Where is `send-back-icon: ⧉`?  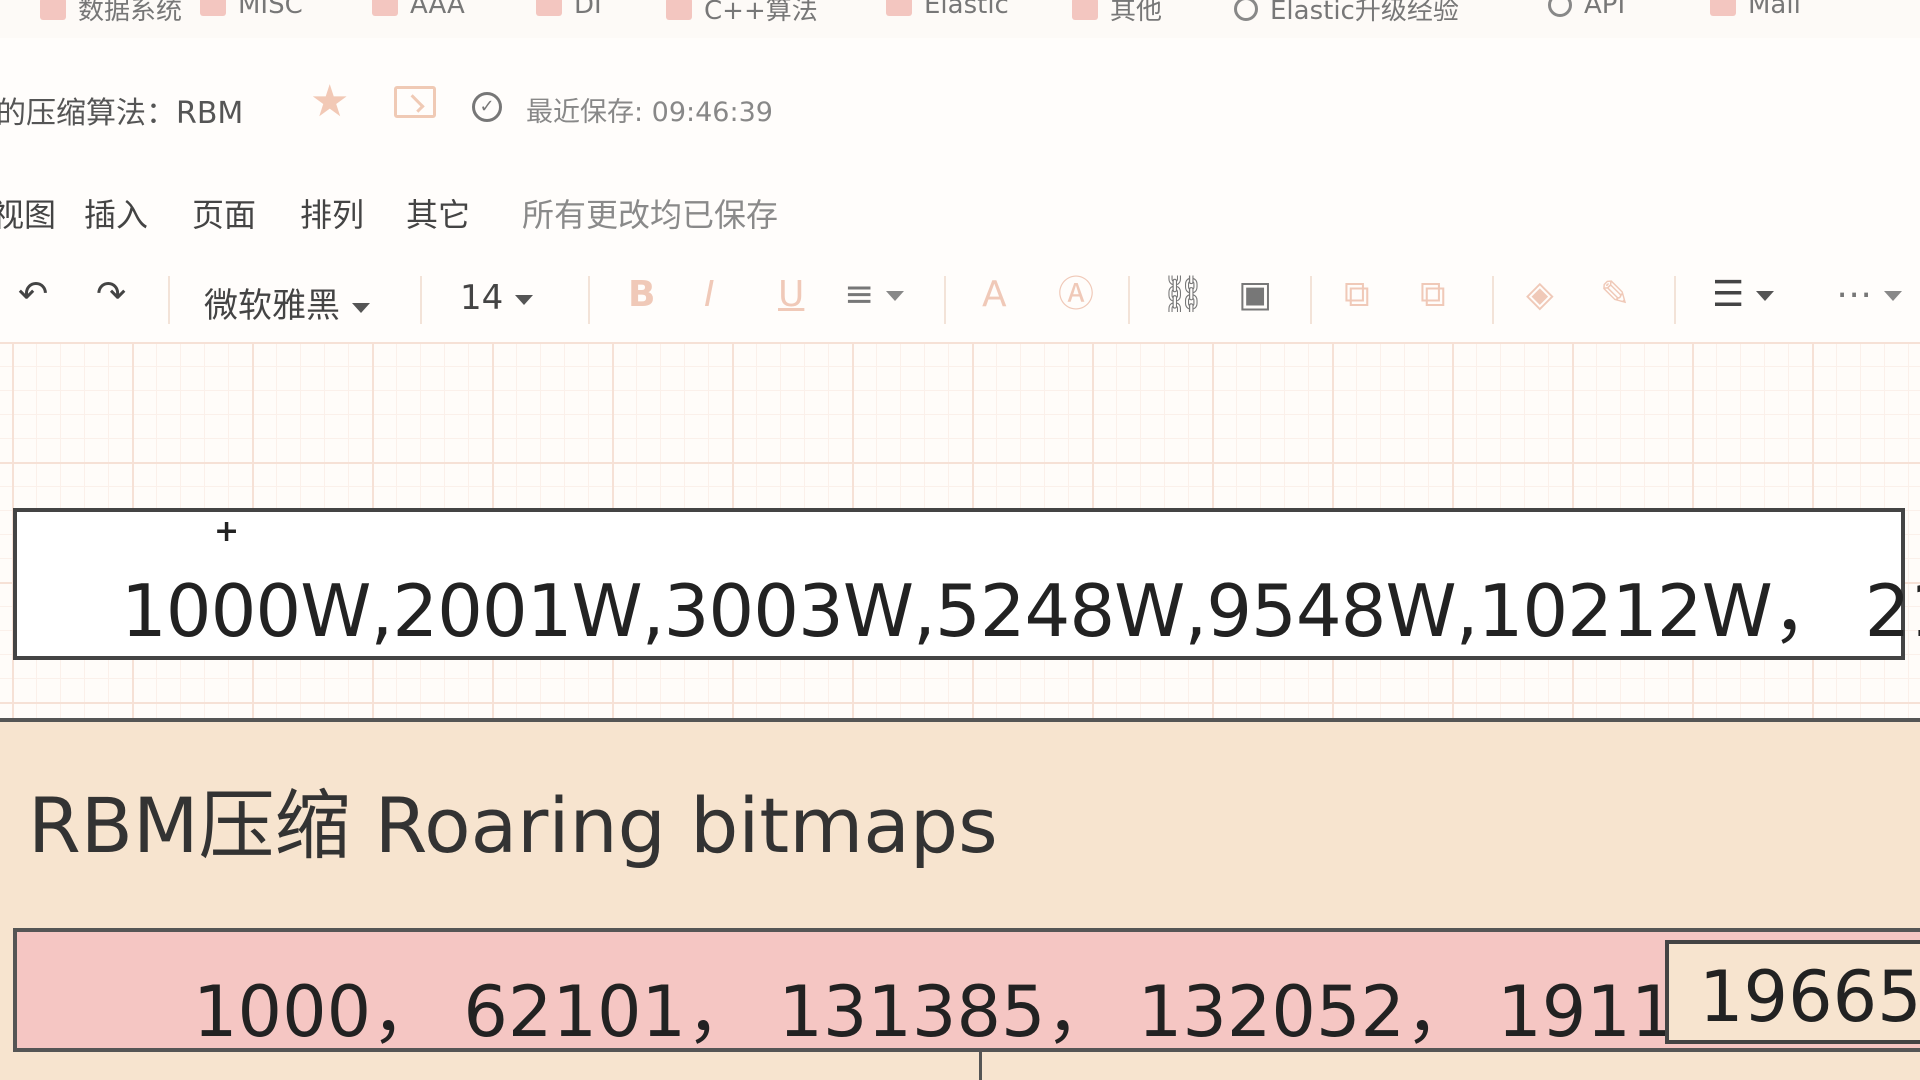
send-back-icon: ⧉ is located at coordinates (1433, 295).